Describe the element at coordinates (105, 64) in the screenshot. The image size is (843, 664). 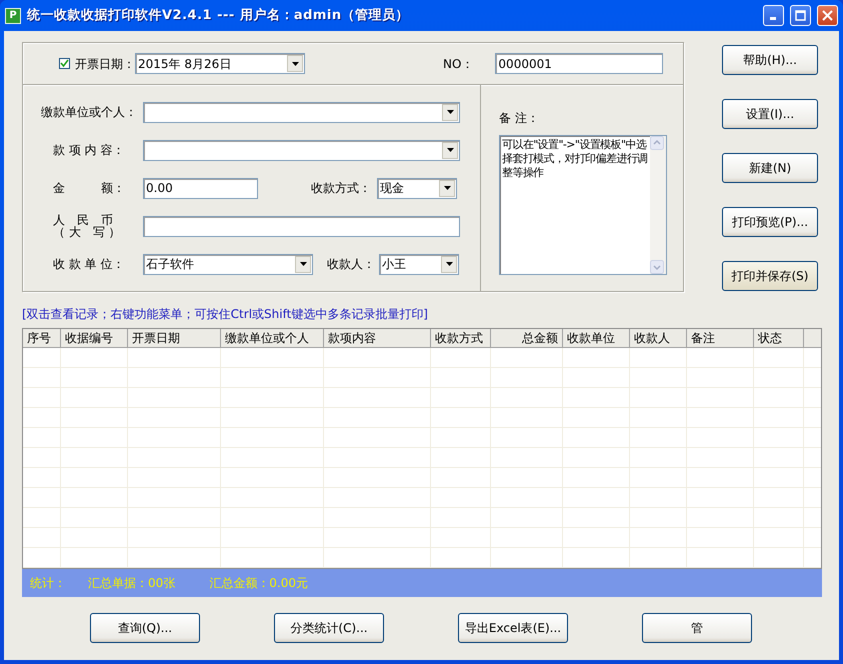
I see `field-label: 开票日期：` at that location.